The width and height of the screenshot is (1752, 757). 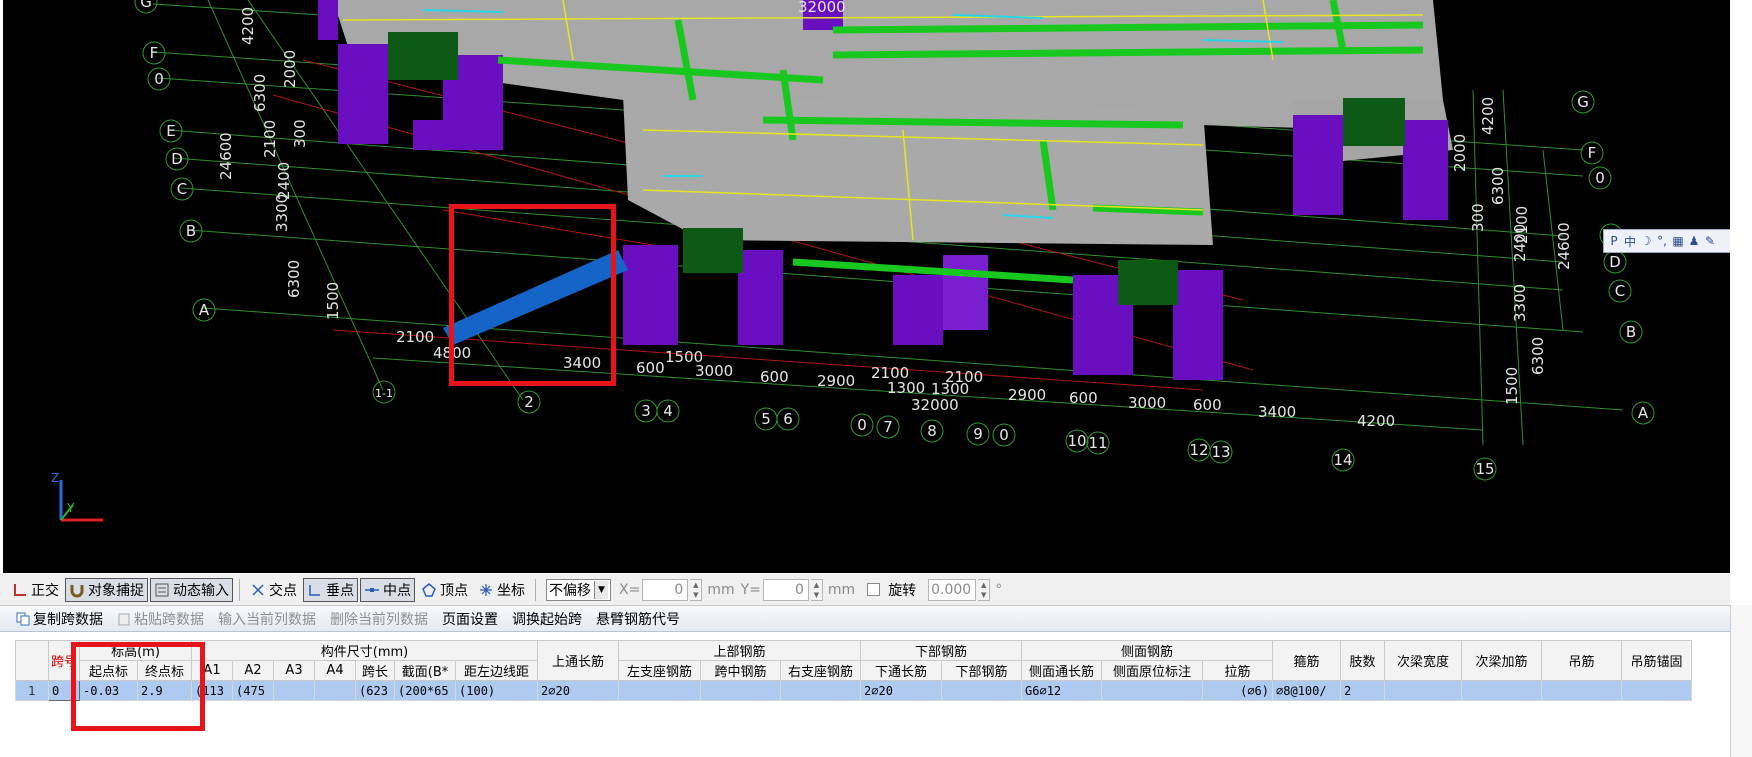 What do you see at coordinates (816, 589) in the screenshot?
I see `y-spinner: ▲ ▼` at bounding box center [816, 589].